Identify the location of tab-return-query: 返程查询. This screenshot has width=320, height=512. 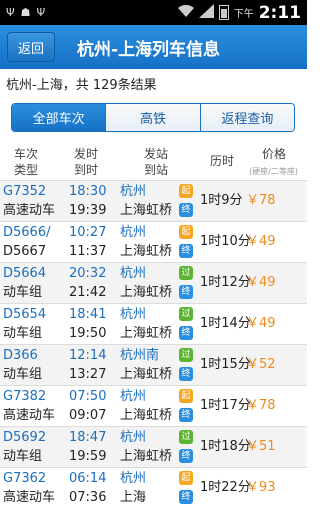
(246, 117).